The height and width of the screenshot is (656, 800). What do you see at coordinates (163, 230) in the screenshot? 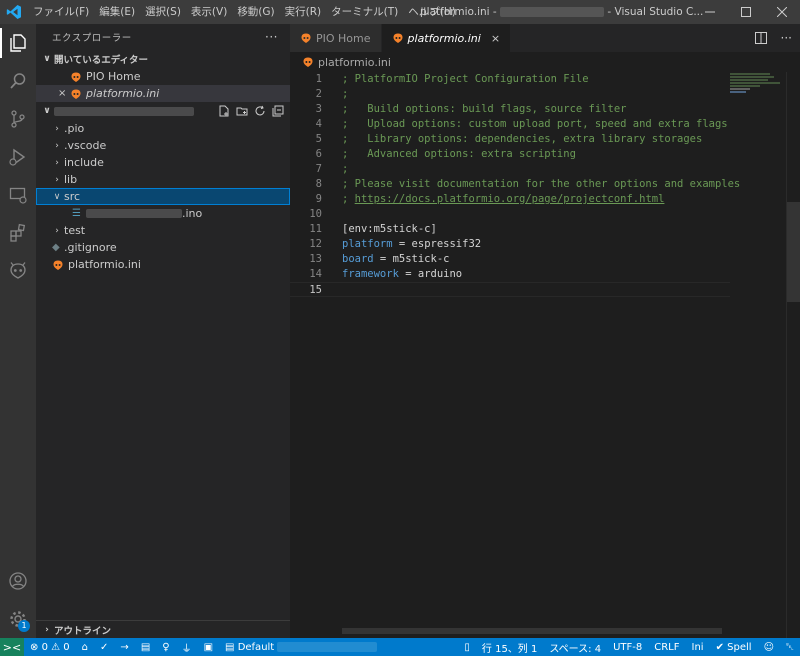
I see `tree-item-test: › test` at bounding box center [163, 230].